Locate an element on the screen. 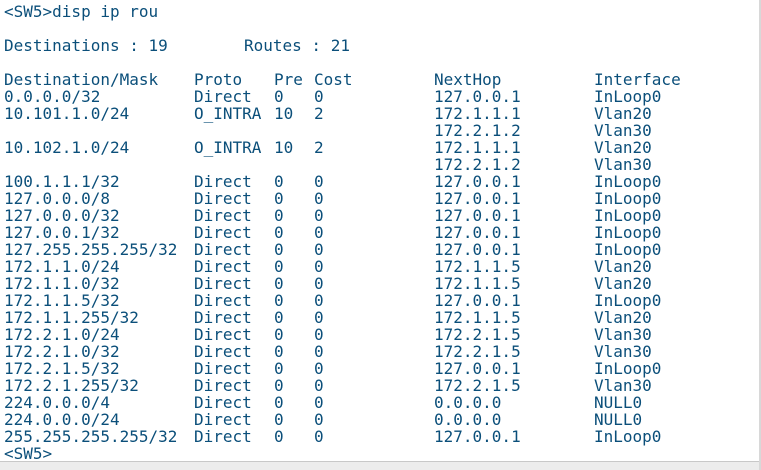 The height and width of the screenshot is (470, 761). cell-destination: 127.0.0.1/32 is located at coordinates (62, 232).